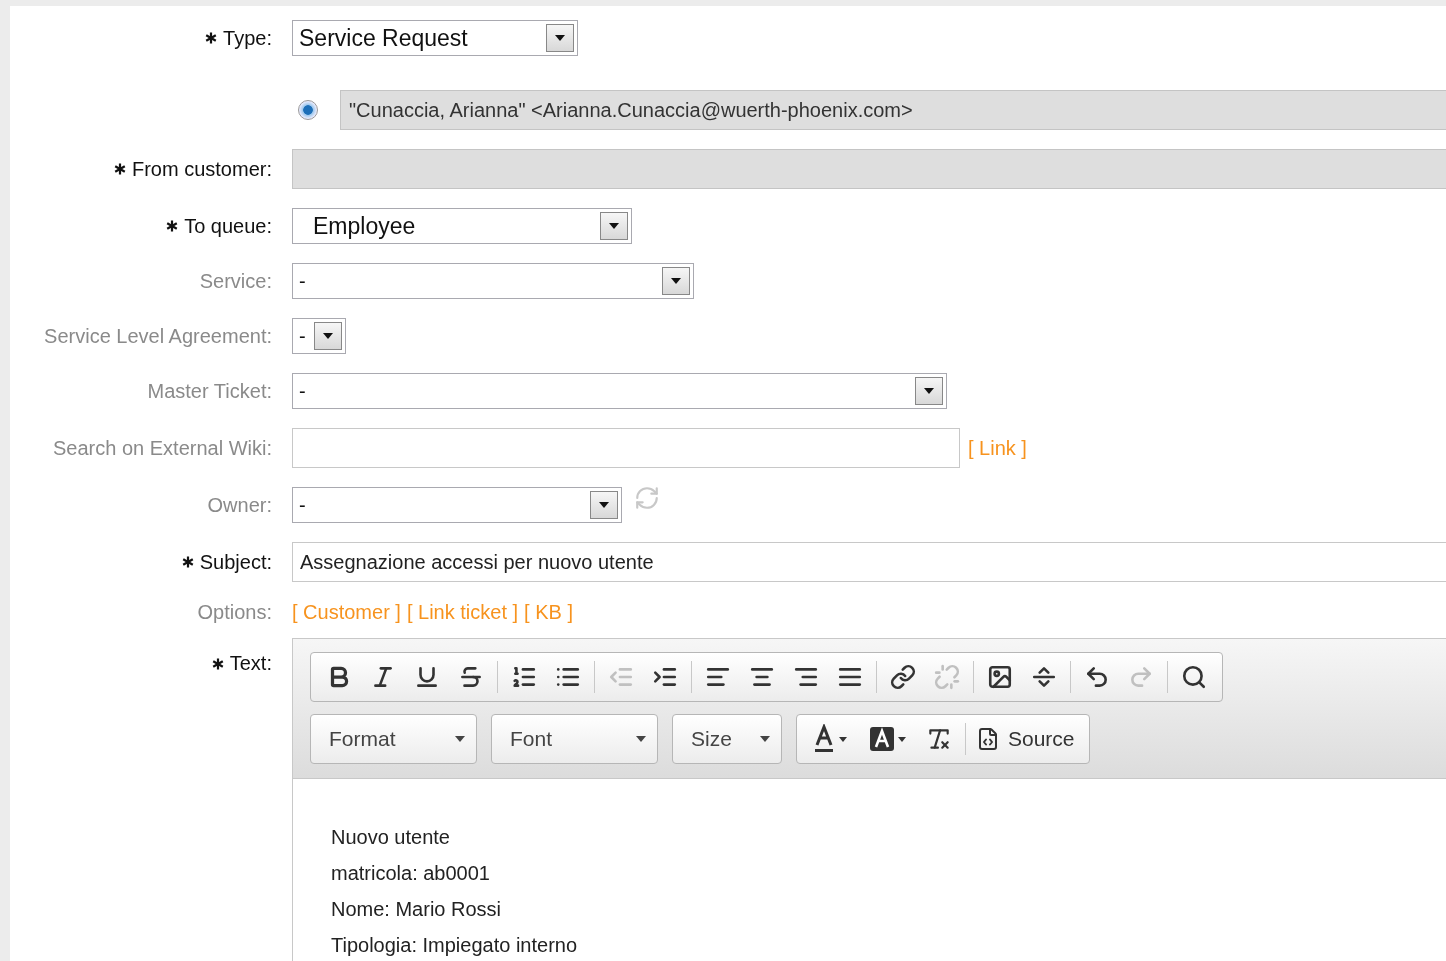 The height and width of the screenshot is (961, 1446). What do you see at coordinates (391, 837) in the screenshot?
I see `text-line: Nuovo utente` at bounding box center [391, 837].